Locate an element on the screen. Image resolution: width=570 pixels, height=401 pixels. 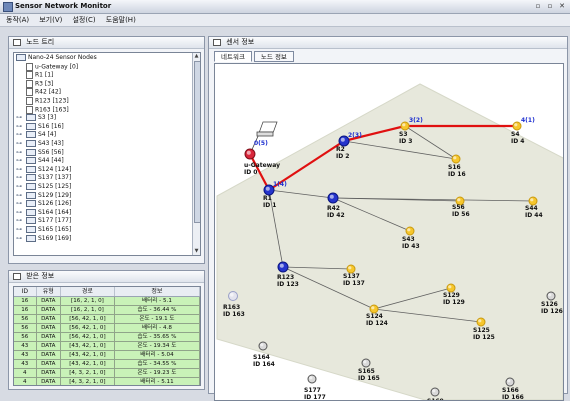
column-id: ID is located at coordinates (25, 291).